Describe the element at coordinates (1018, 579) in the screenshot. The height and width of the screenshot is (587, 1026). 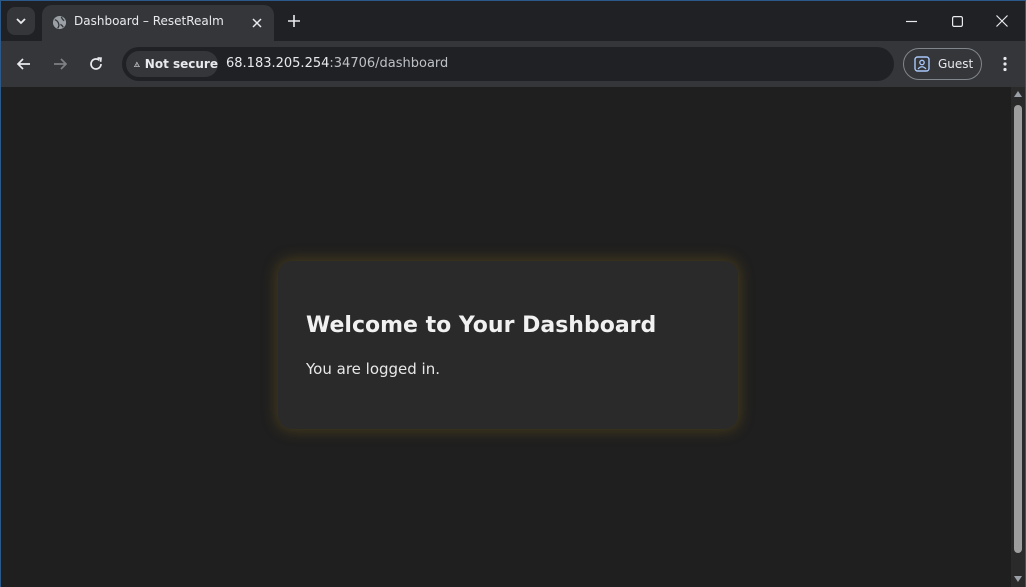
I see `scroll-down-arrow-icon` at that location.